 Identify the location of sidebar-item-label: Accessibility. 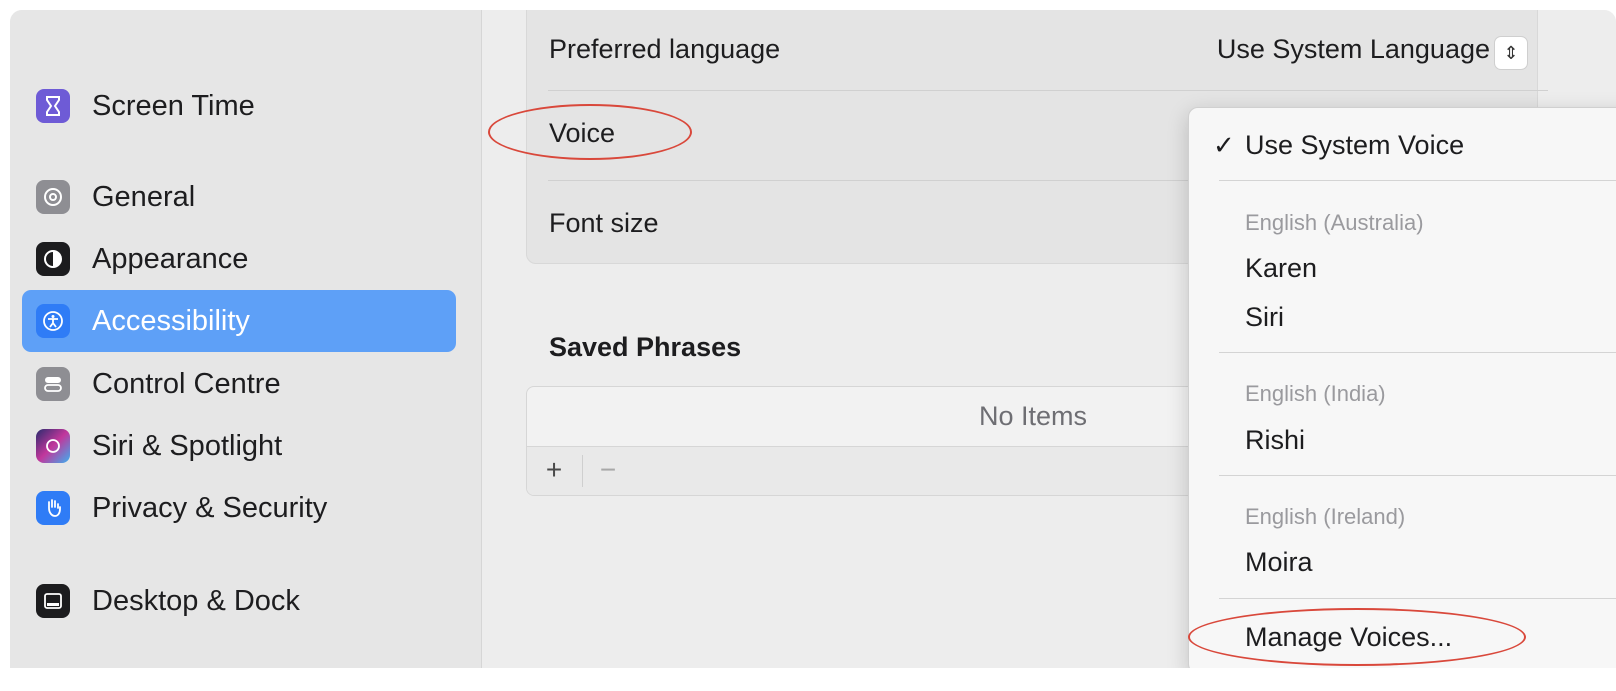
(171, 320).